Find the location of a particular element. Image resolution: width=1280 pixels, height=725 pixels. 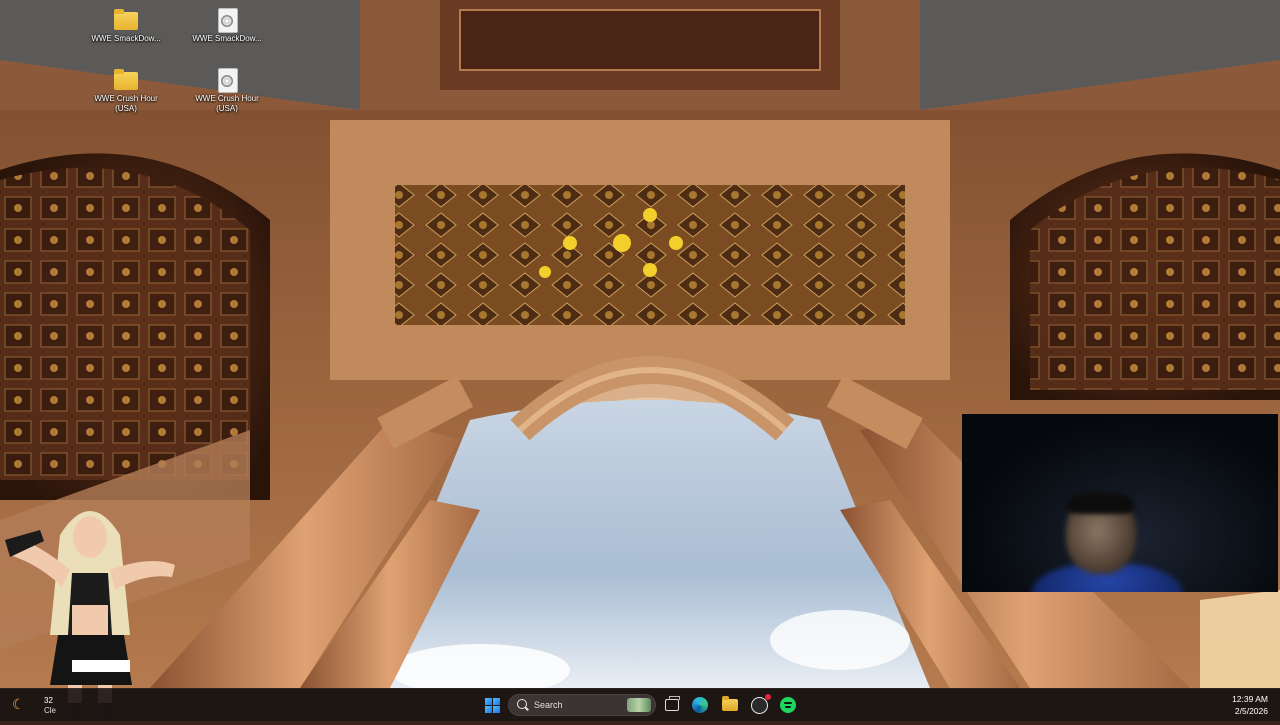

search-highlight-image is located at coordinates (639, 705).